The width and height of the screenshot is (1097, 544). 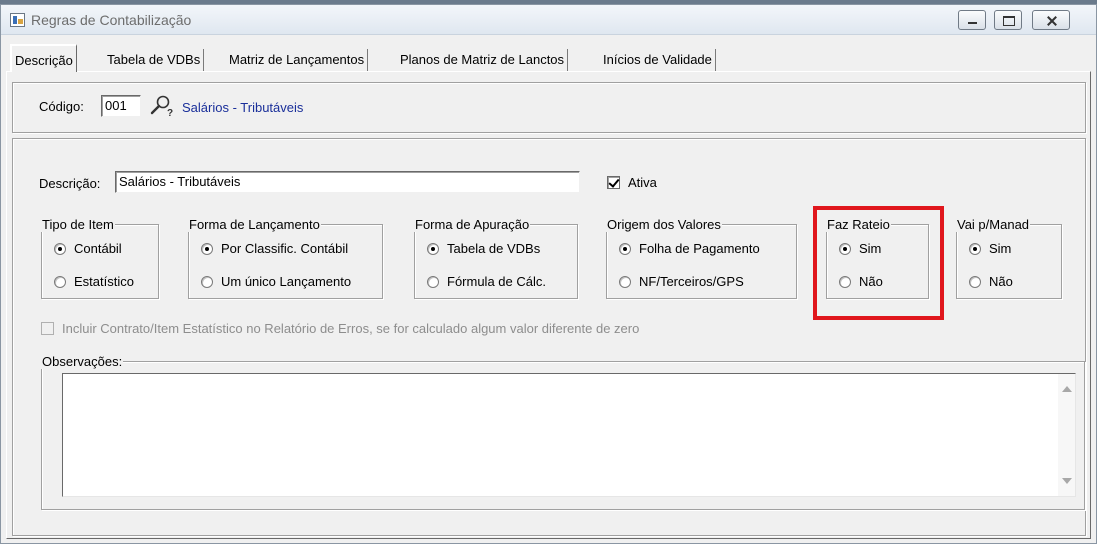 What do you see at coordinates (642, 182) in the screenshot?
I see `ativa-label: Ativa` at bounding box center [642, 182].